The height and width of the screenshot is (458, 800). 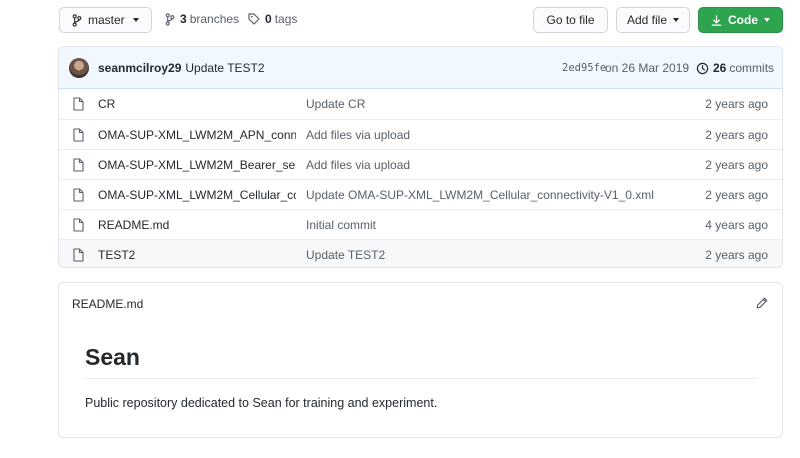 I want to click on commits-count: 26, so click(x=720, y=68).